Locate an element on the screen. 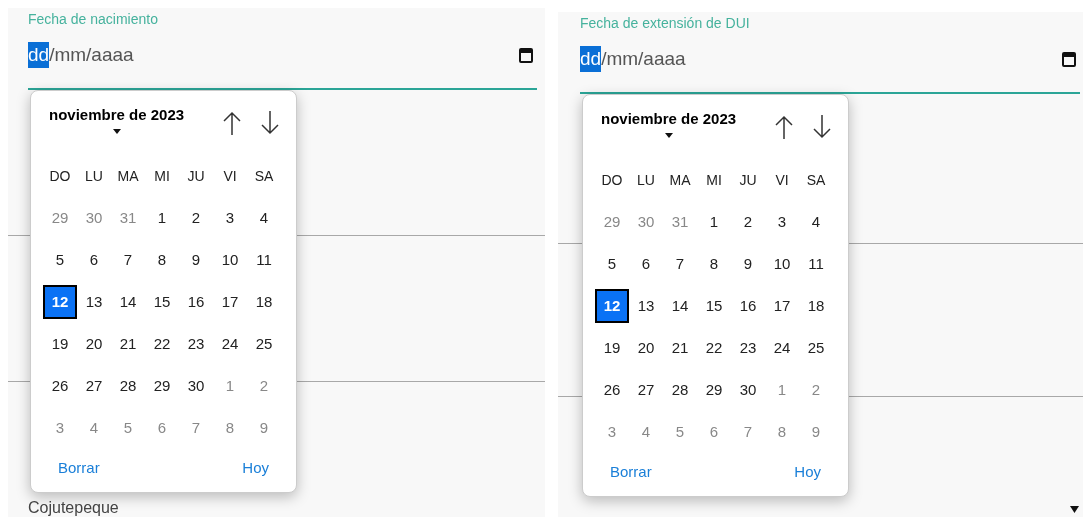 This screenshot has height=517, width=1083. weekday-label: VI is located at coordinates (782, 180).